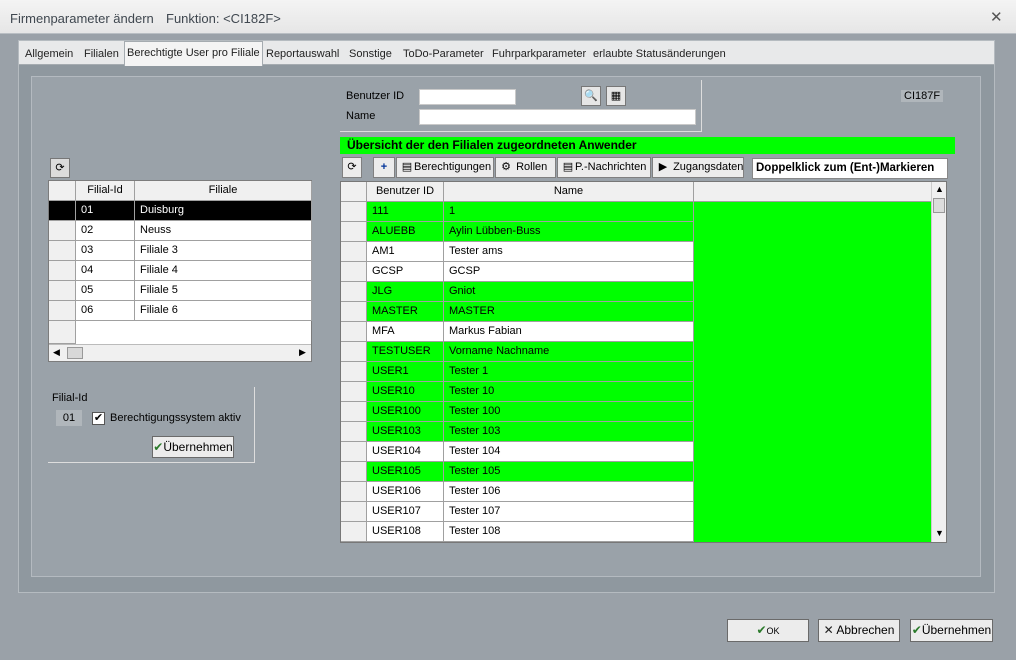 Image resolution: width=1016 pixels, height=660 pixels. Describe the element at coordinates (302, 54) in the screenshot. I see `tab-reportauswahl: Reportauswahl` at that location.